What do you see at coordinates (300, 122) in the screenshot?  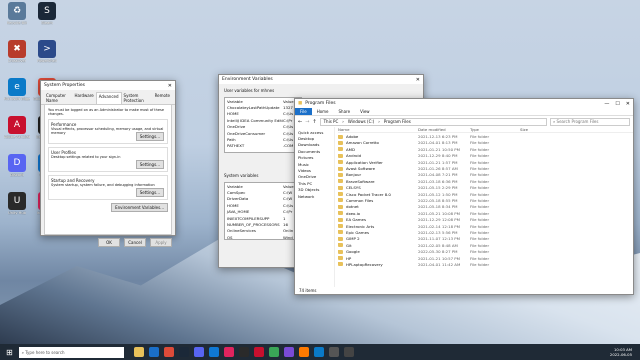 I see `back-icon: ←` at bounding box center [300, 122].